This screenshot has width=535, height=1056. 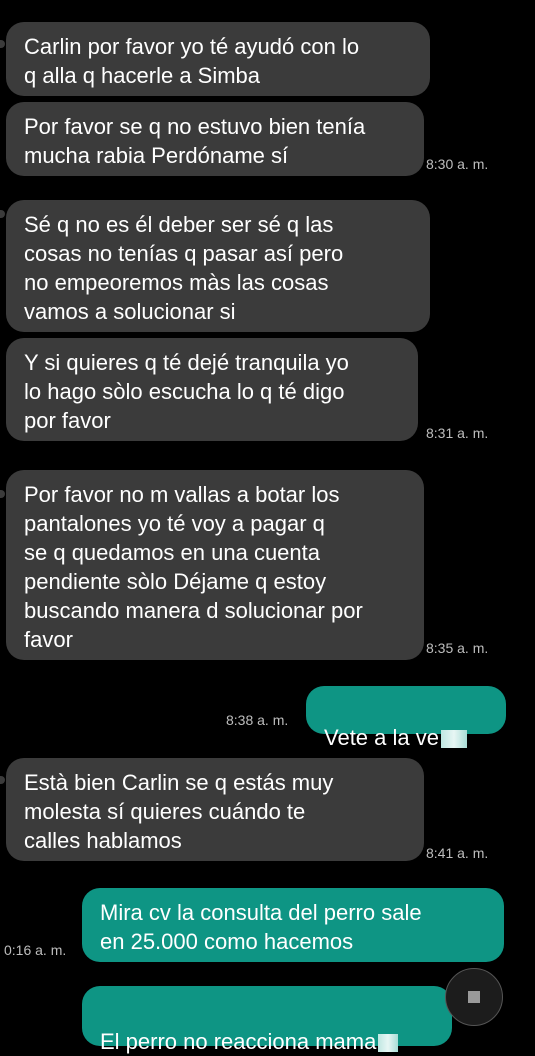 I want to click on outgoing-message: Vete a la ve, so click(x=406, y=718).